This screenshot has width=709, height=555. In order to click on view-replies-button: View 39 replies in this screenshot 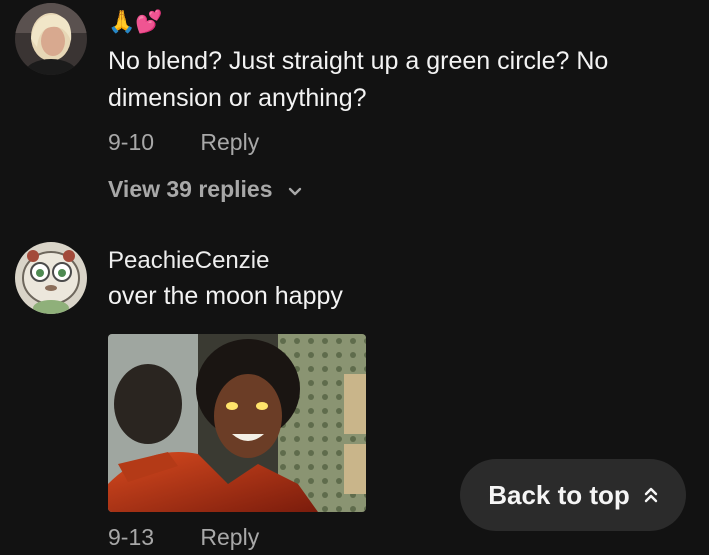, I will do `click(205, 190)`.